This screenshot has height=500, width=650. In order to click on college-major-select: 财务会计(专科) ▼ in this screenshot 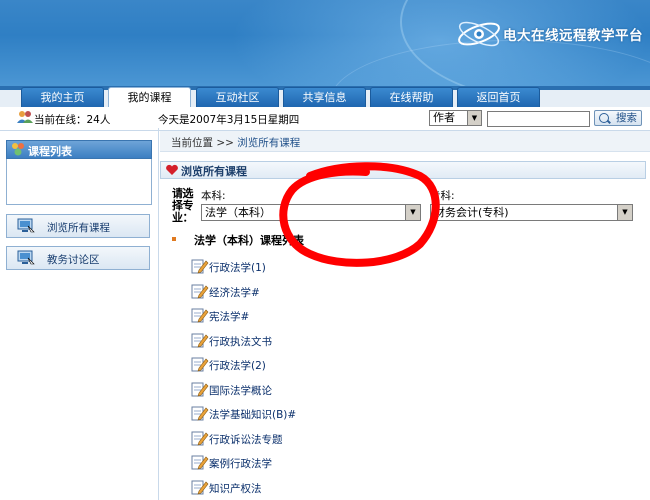, I will do `click(531, 212)`.